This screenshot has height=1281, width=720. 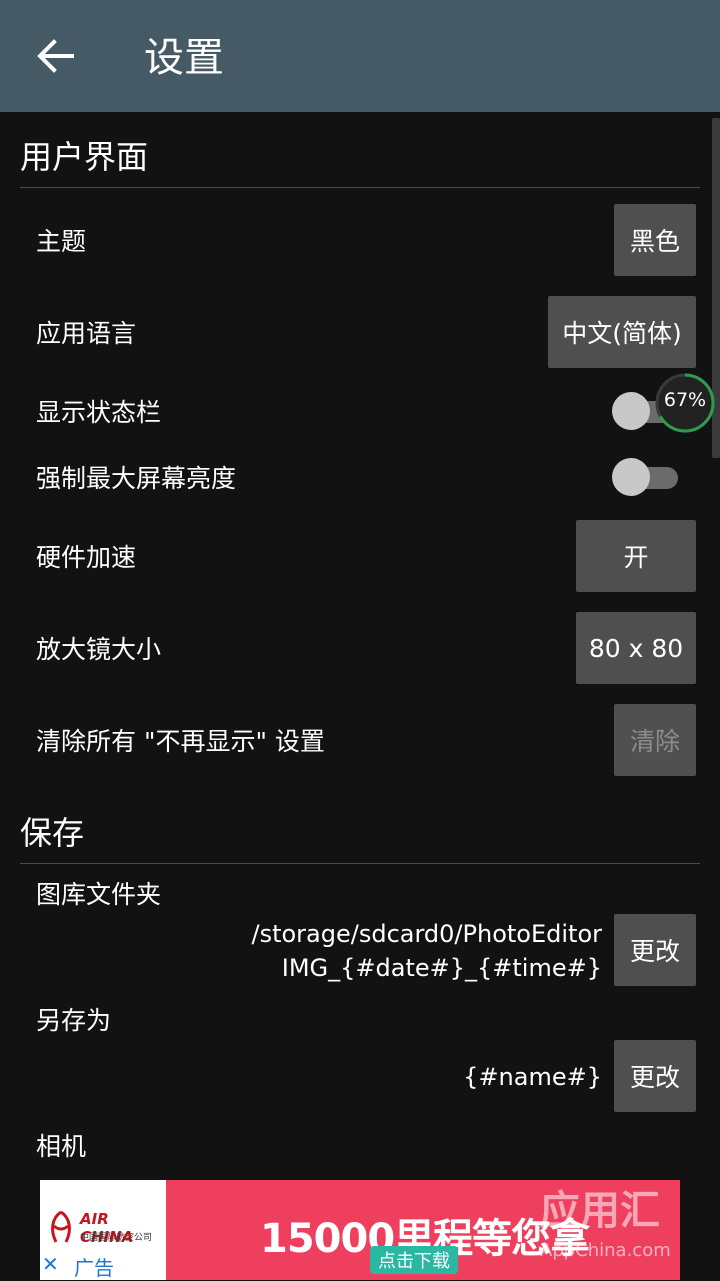 I want to click on arrow-left-icon, so click(x=55, y=56).